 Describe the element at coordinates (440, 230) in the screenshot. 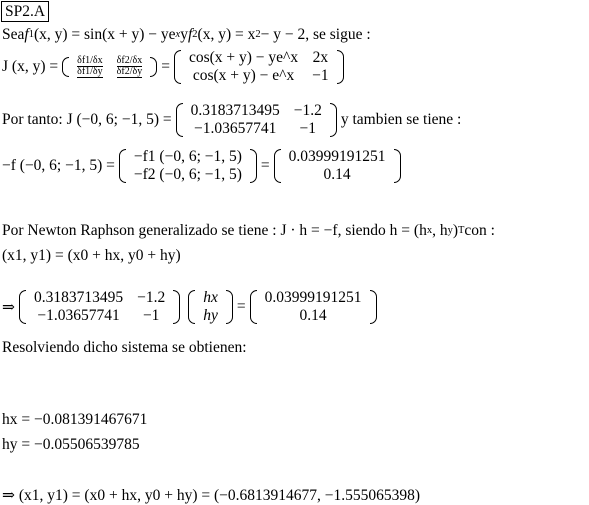

I see `text: , h` at that location.